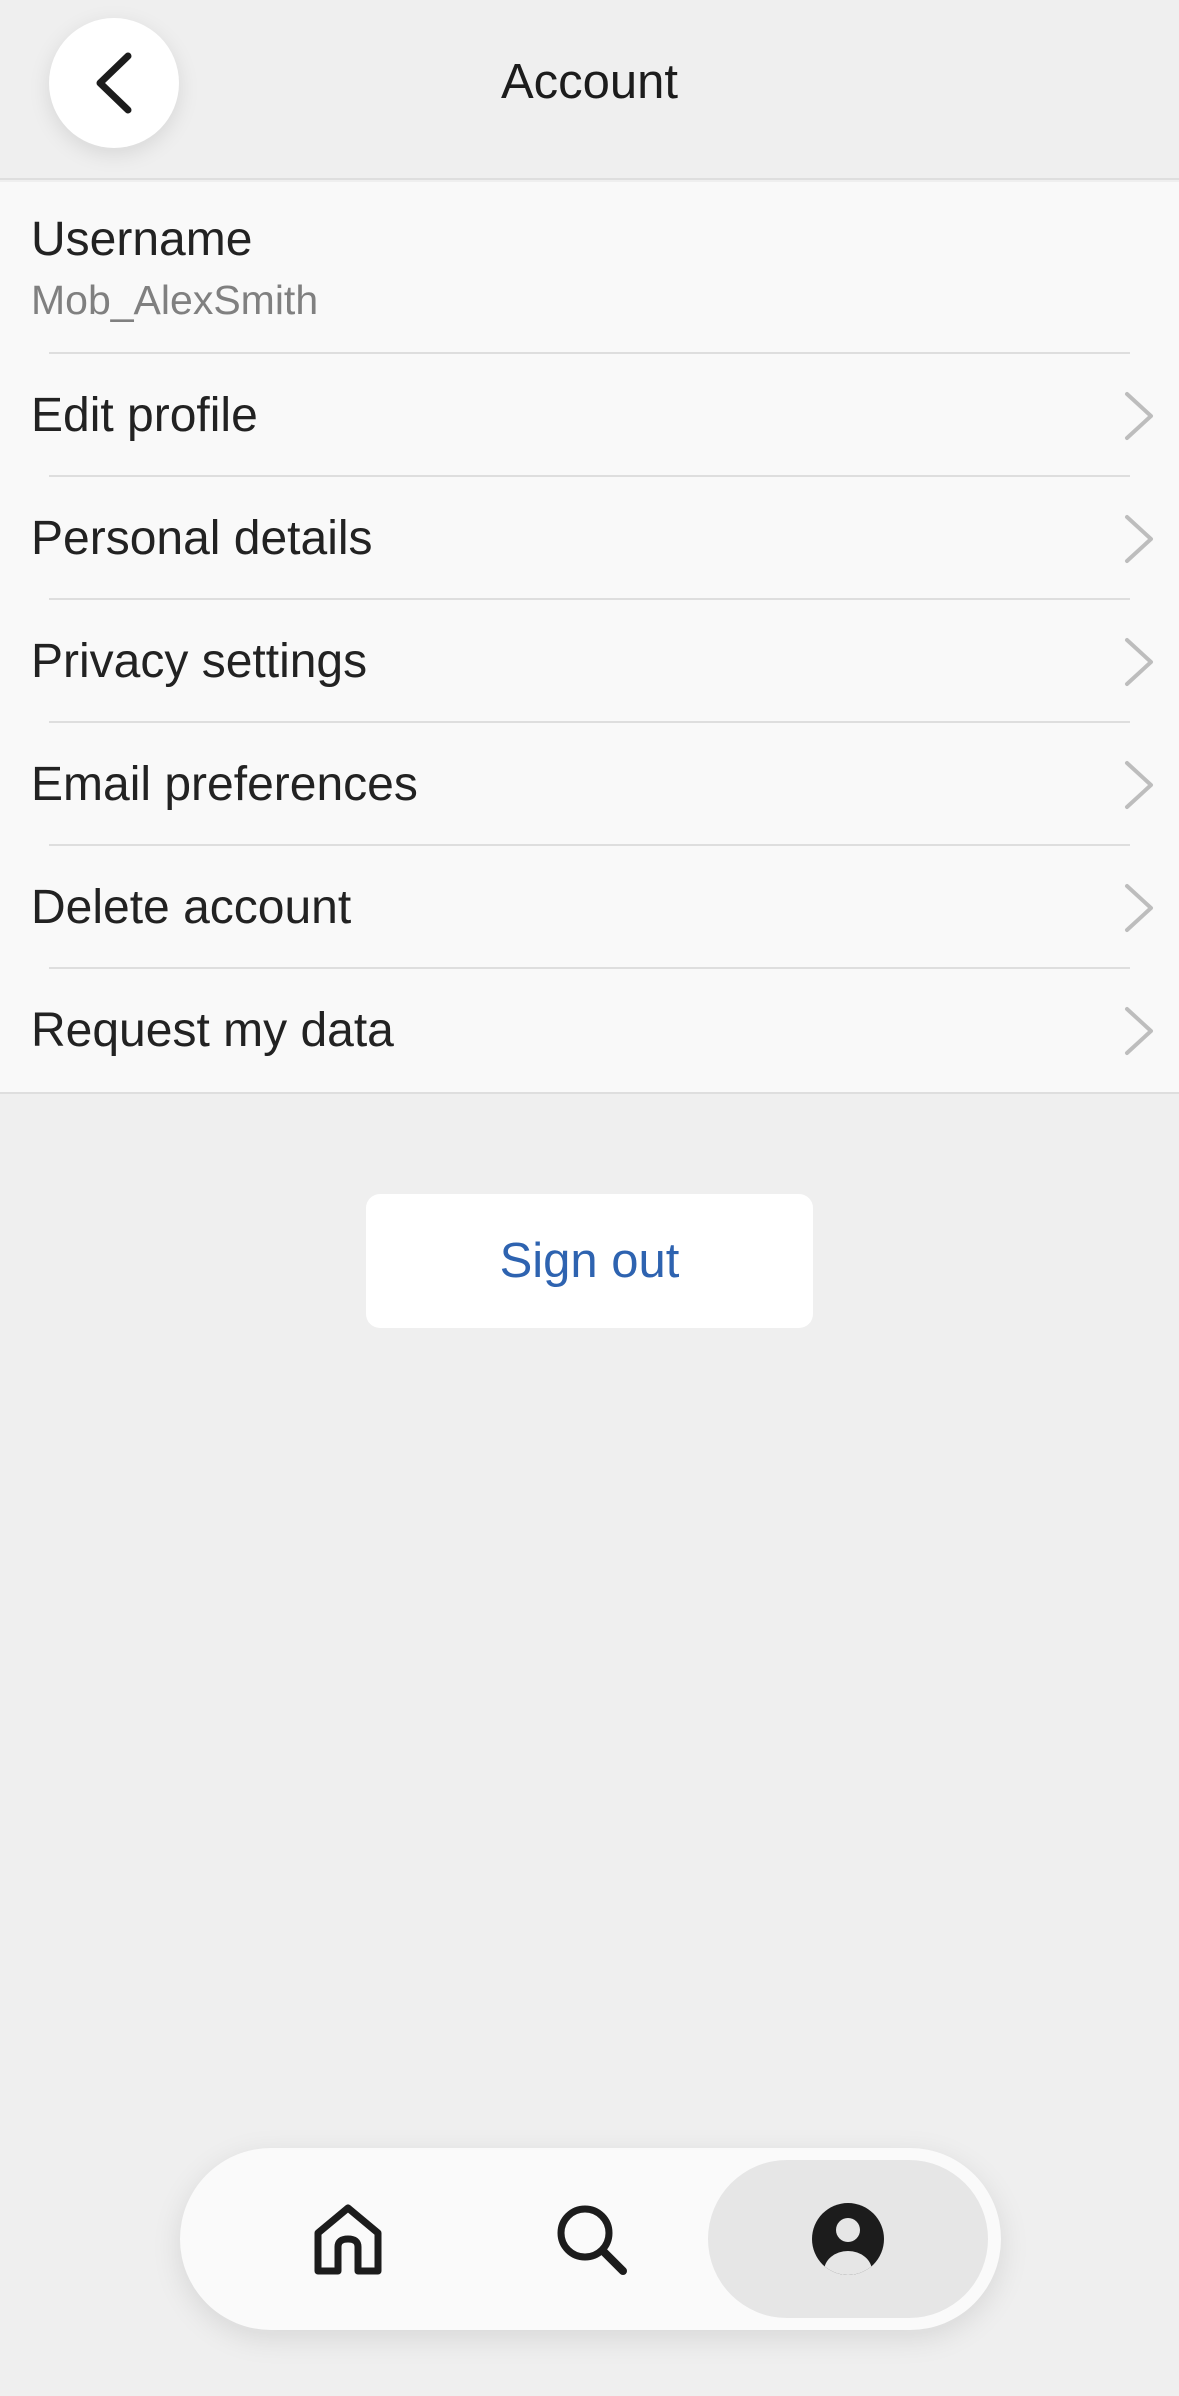 This screenshot has width=1179, height=2396. Describe the element at coordinates (589, 907) in the screenshot. I see `menu-item-delete-account: Delete account` at that location.